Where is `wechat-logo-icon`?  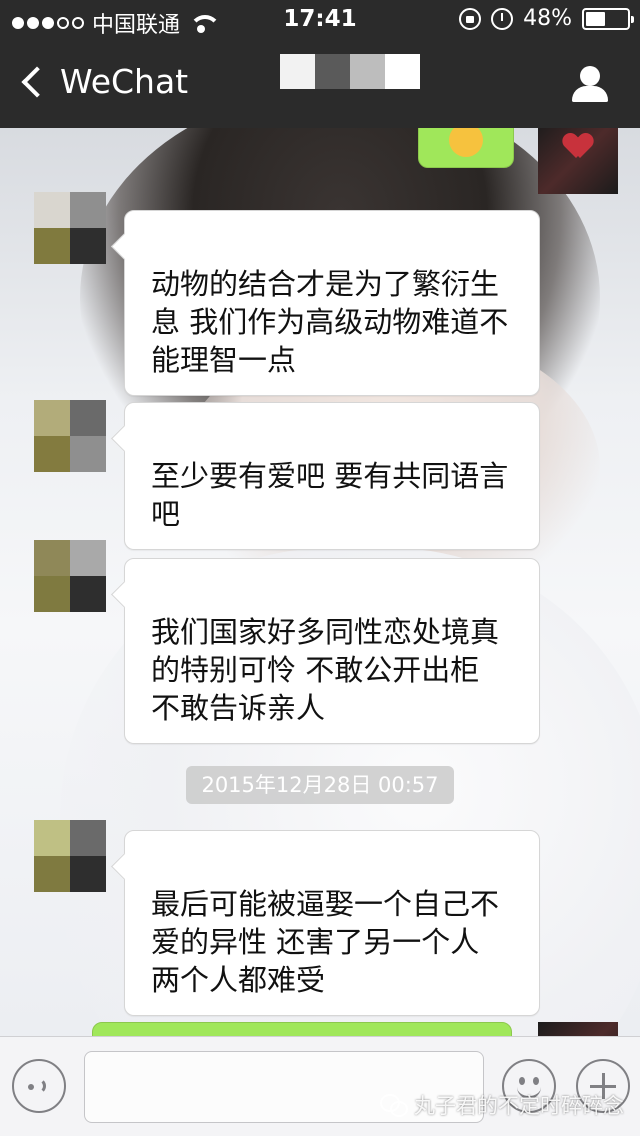 wechat-logo-icon is located at coordinates (394, 1105).